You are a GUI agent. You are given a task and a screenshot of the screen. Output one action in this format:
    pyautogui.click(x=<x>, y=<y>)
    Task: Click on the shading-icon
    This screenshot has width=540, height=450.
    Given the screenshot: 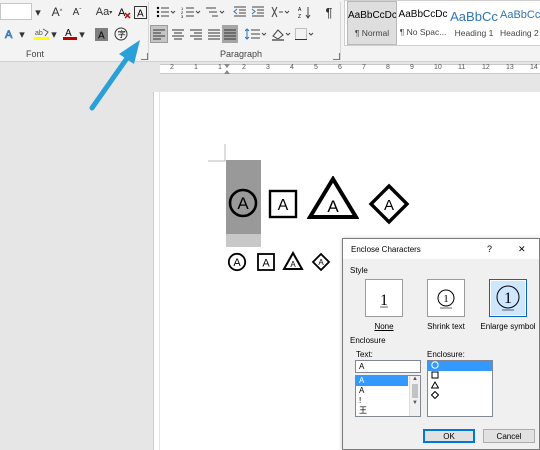 What is the action you would take?
    pyautogui.click(x=281, y=34)
    